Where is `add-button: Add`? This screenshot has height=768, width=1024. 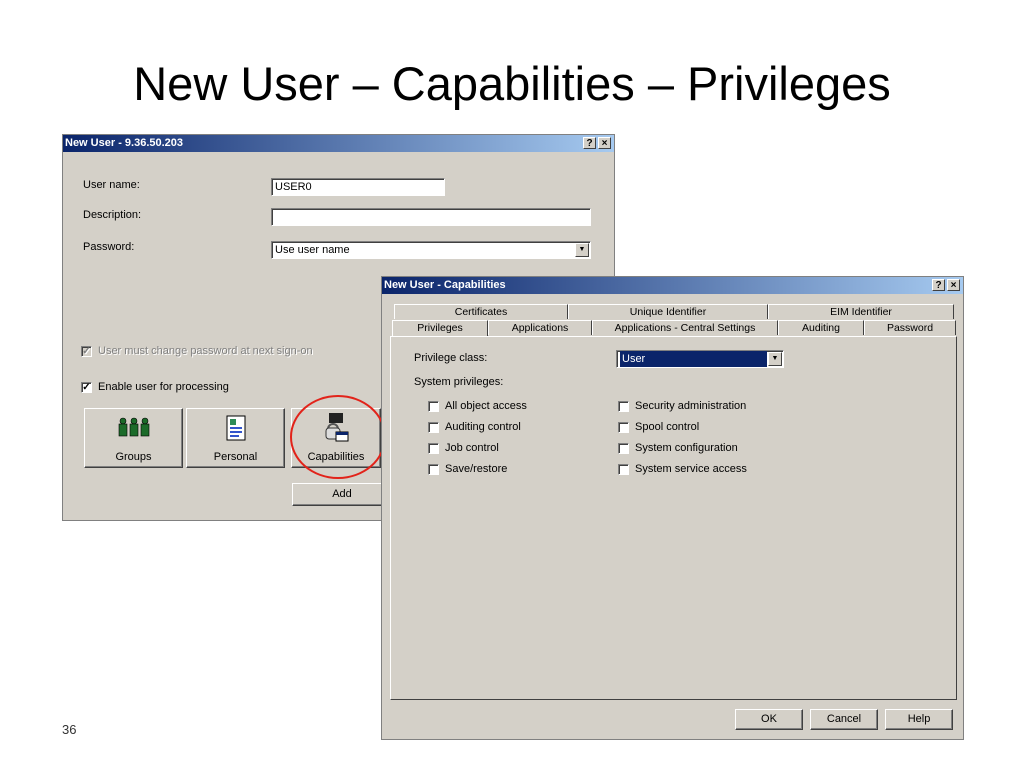
add-button: Add is located at coordinates (342, 494).